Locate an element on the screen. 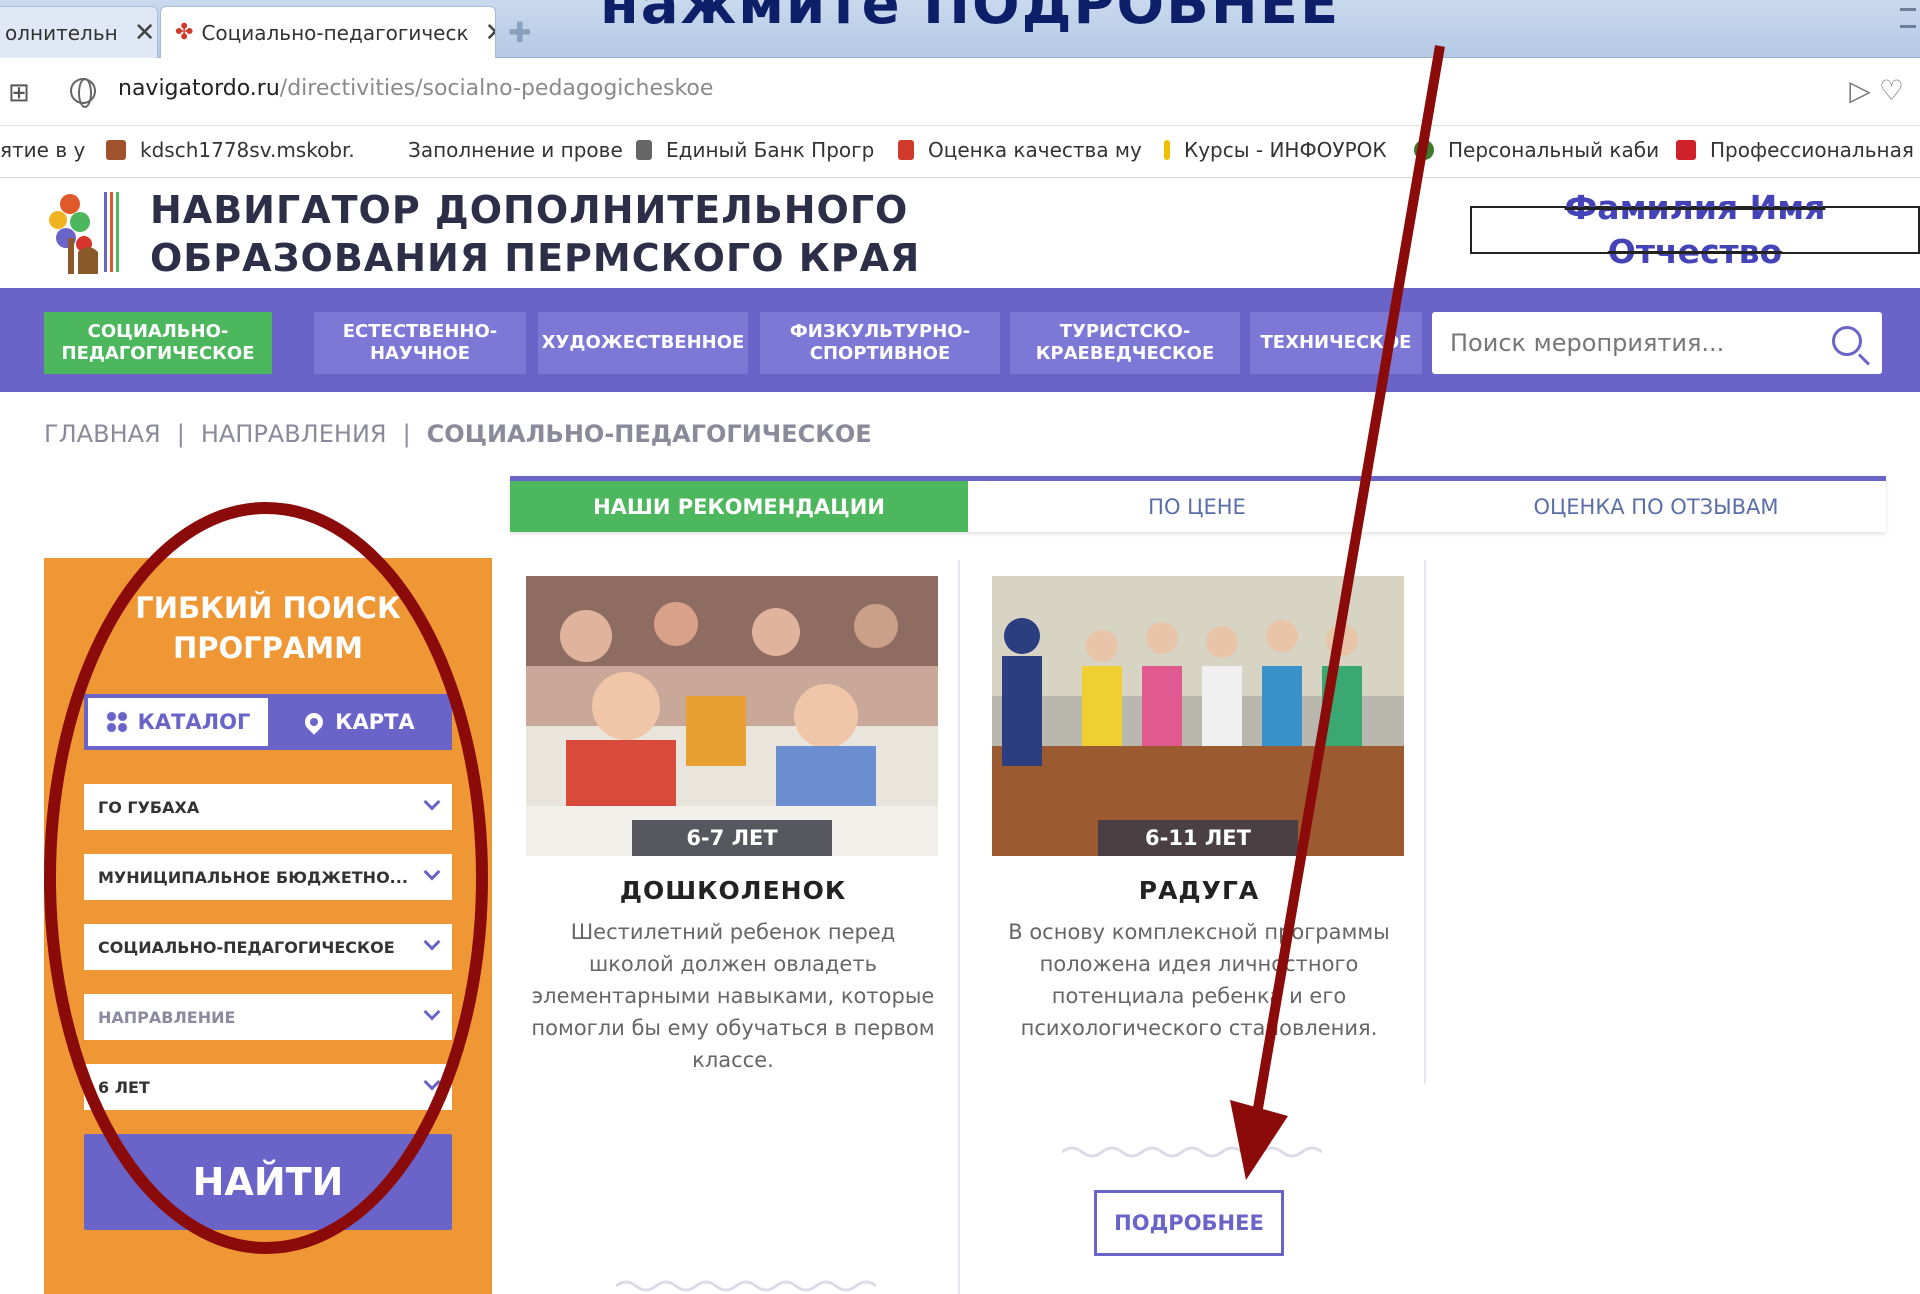 This screenshot has height=1294, width=1920. program-photo: 6-11 ЛЕТ is located at coordinates (1198, 716).